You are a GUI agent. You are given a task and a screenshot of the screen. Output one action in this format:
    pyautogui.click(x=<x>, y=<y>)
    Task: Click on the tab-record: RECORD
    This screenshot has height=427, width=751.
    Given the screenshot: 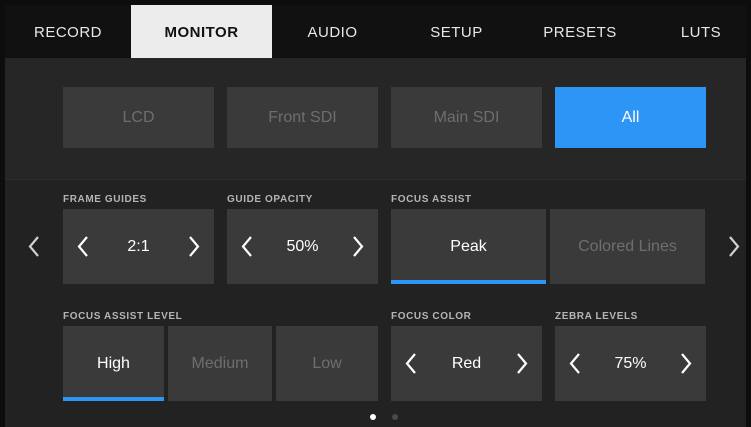 What is the action you would take?
    pyautogui.click(x=68, y=31)
    